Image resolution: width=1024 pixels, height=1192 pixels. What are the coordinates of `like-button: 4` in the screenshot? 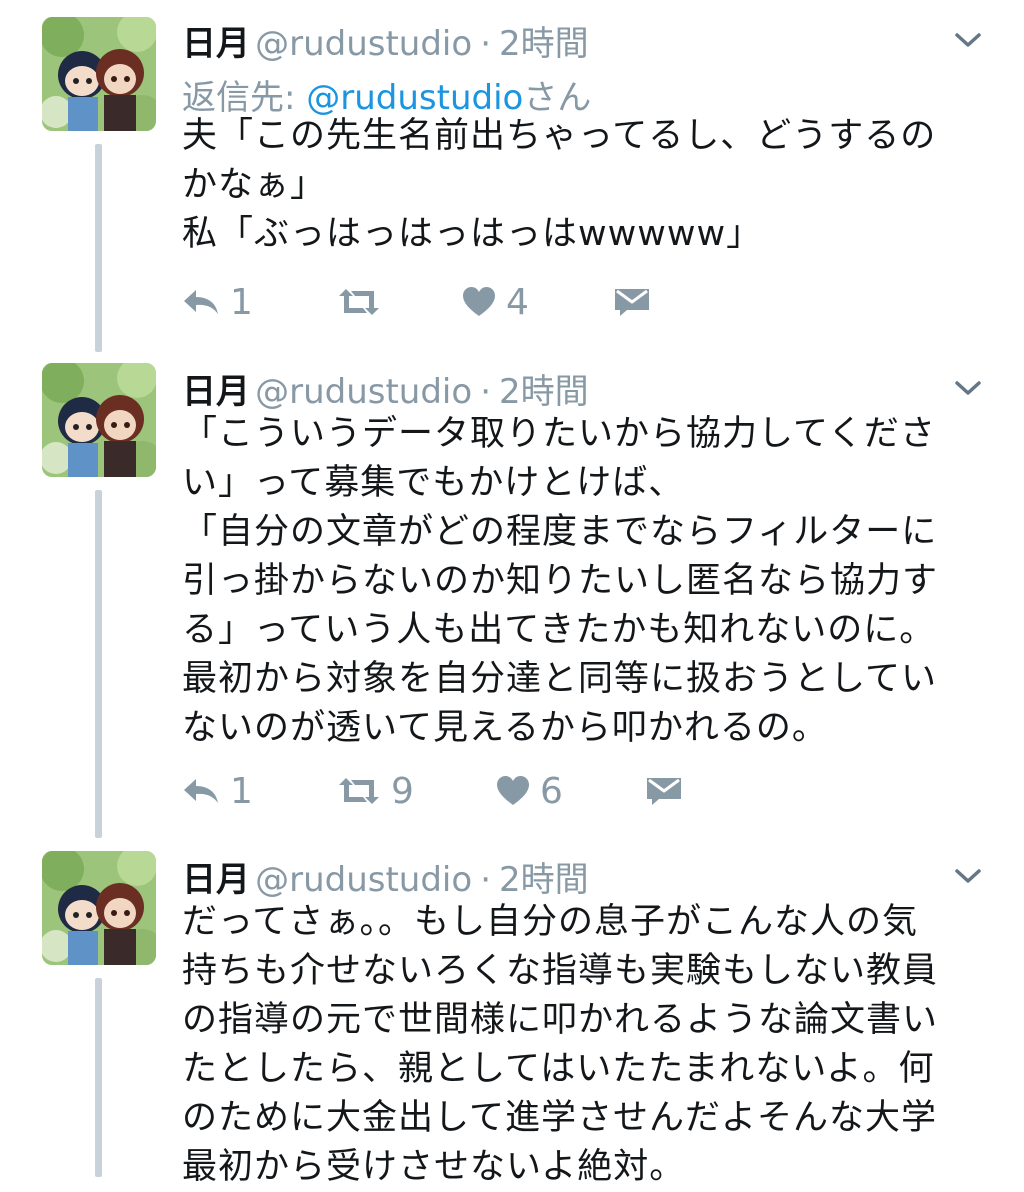 It's located at (495, 302).